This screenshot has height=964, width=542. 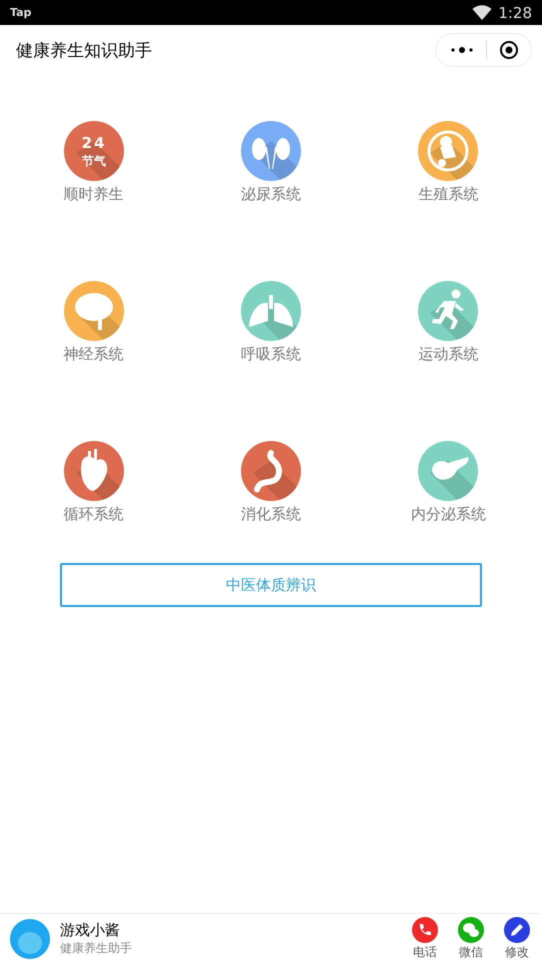 I want to click on category-item: 生殖系统, so click(x=448, y=162).